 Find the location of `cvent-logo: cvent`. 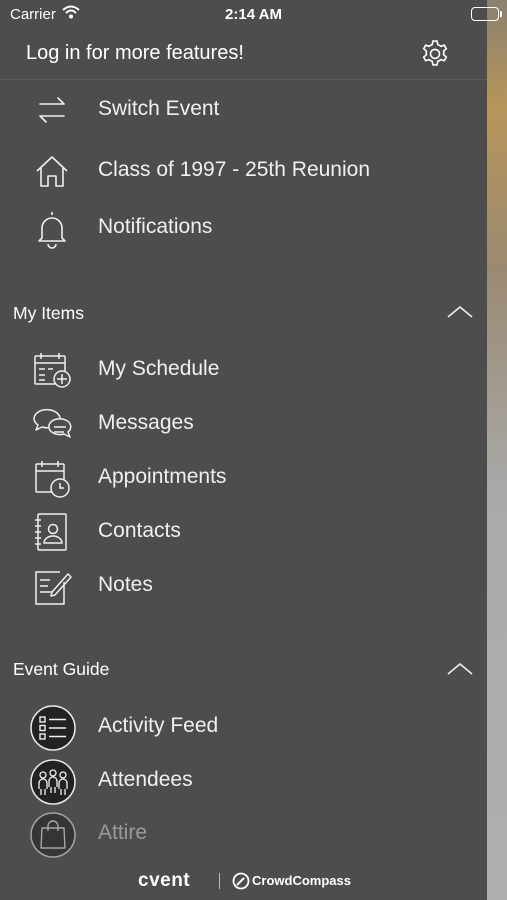

cvent-logo: cvent is located at coordinates (164, 880).